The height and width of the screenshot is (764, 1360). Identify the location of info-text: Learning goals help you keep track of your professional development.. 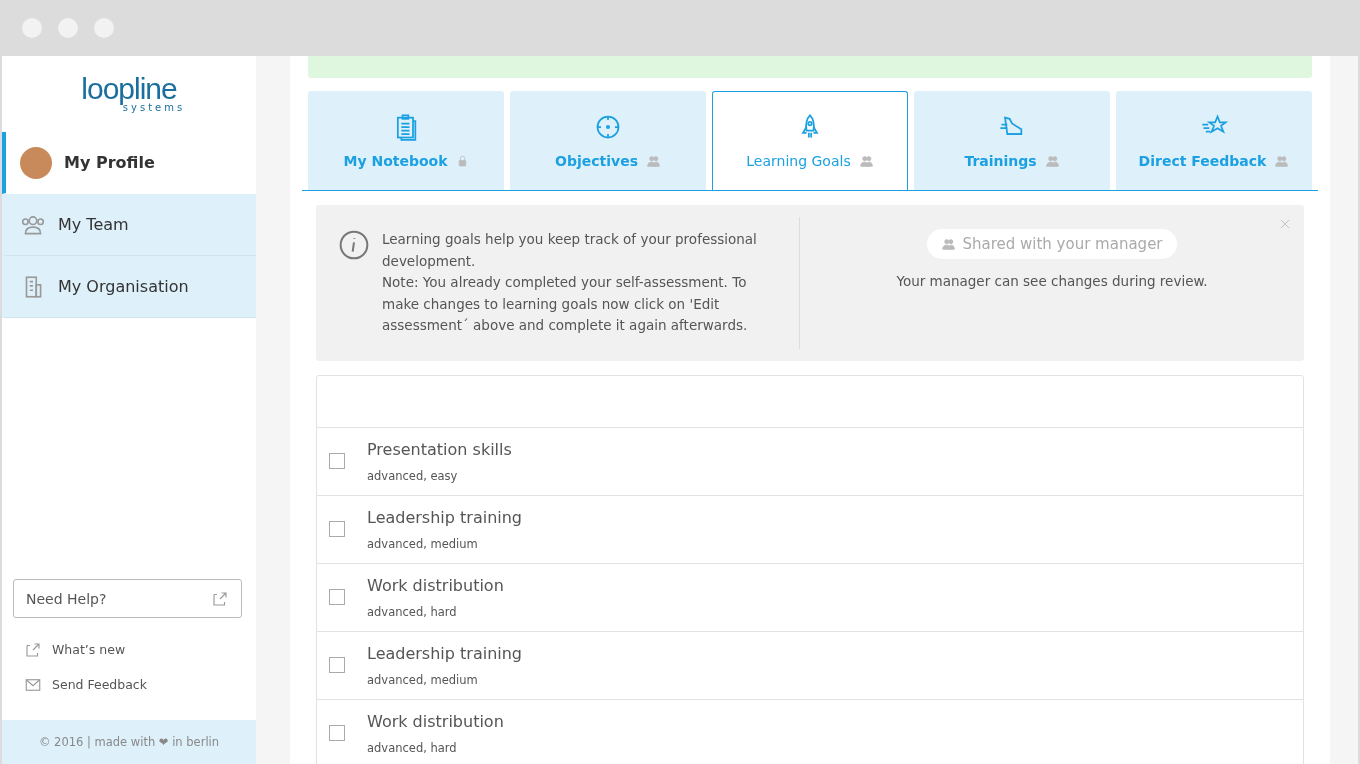
(570, 250).